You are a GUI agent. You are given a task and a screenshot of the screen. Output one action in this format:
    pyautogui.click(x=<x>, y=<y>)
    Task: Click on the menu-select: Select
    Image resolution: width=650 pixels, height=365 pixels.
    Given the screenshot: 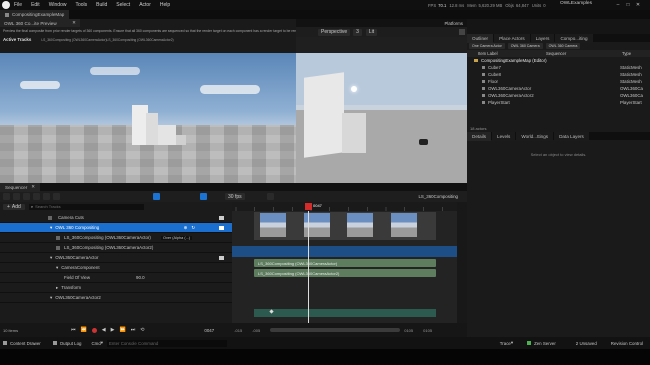 What is the action you would take?
    pyautogui.click(x=123, y=5)
    